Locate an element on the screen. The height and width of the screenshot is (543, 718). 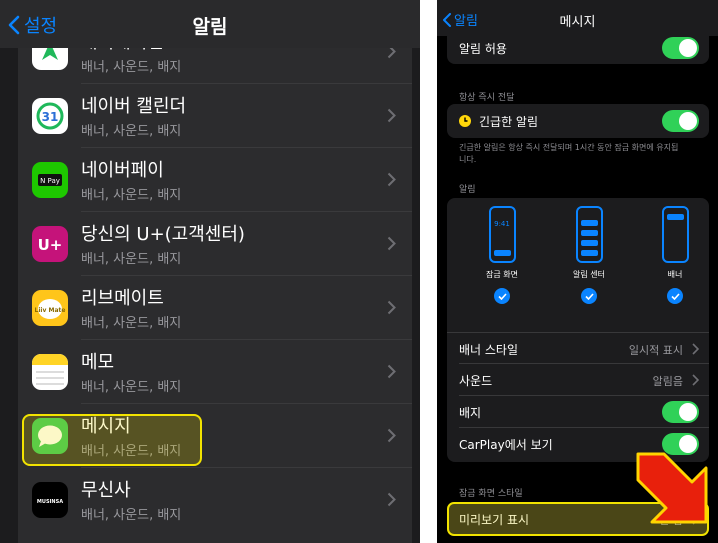
app-name: 네이버 캘린더 is located at coordinates (134, 106).